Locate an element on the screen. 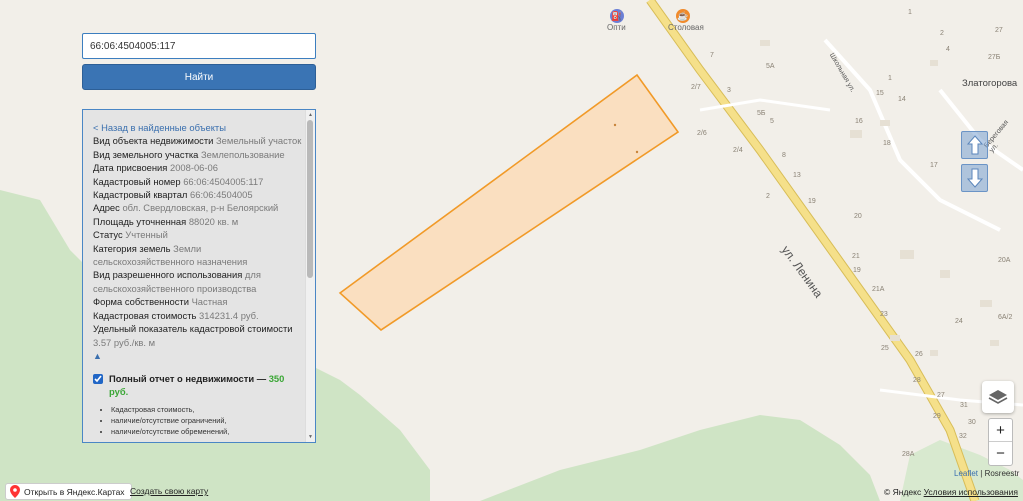 The height and width of the screenshot is (501, 1023). full-report-option: Полный отчет о недвижимости — 350 руб. is located at coordinates (199, 385).